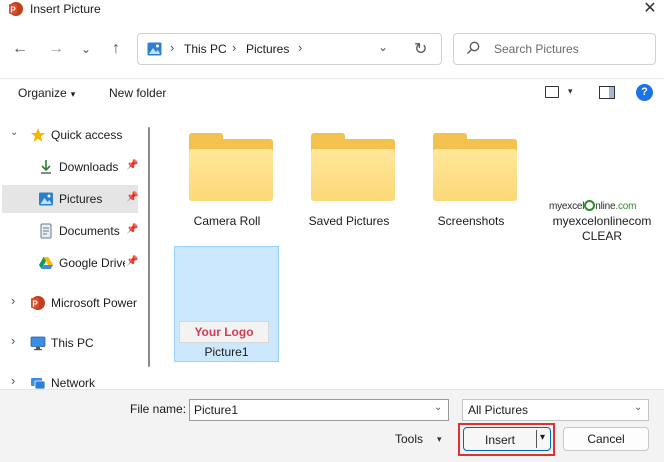  Describe the element at coordinates (607, 92) in the screenshot. I see `preview-pane-icon` at that location.